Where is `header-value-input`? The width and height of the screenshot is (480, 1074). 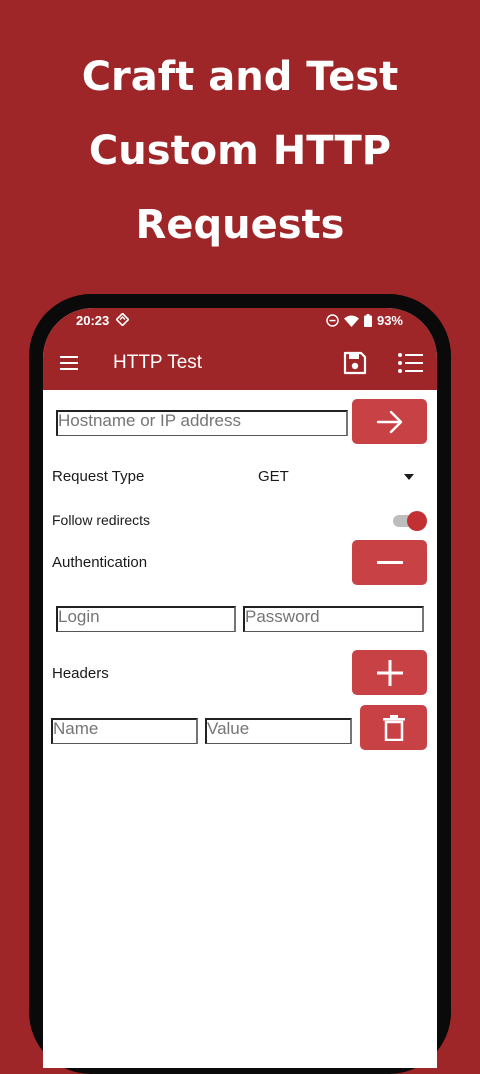
header-value-input is located at coordinates (278, 731).